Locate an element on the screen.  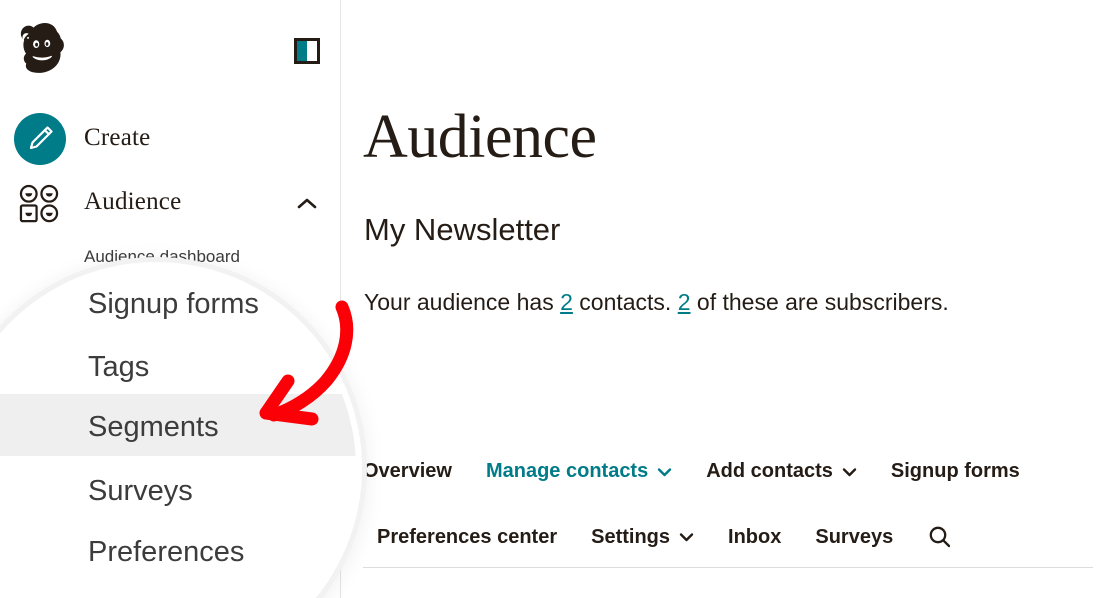
tab-surveys: Surveys is located at coordinates (854, 537).